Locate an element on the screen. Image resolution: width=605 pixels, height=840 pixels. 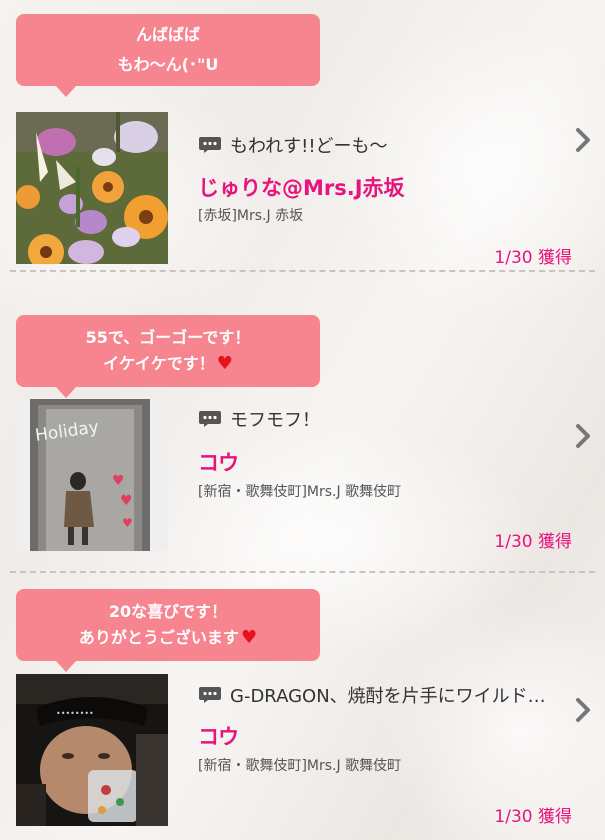
comment-bubble: 55で、ゴーゴーです！ イケイケです！ ♥ is located at coordinates (168, 356).